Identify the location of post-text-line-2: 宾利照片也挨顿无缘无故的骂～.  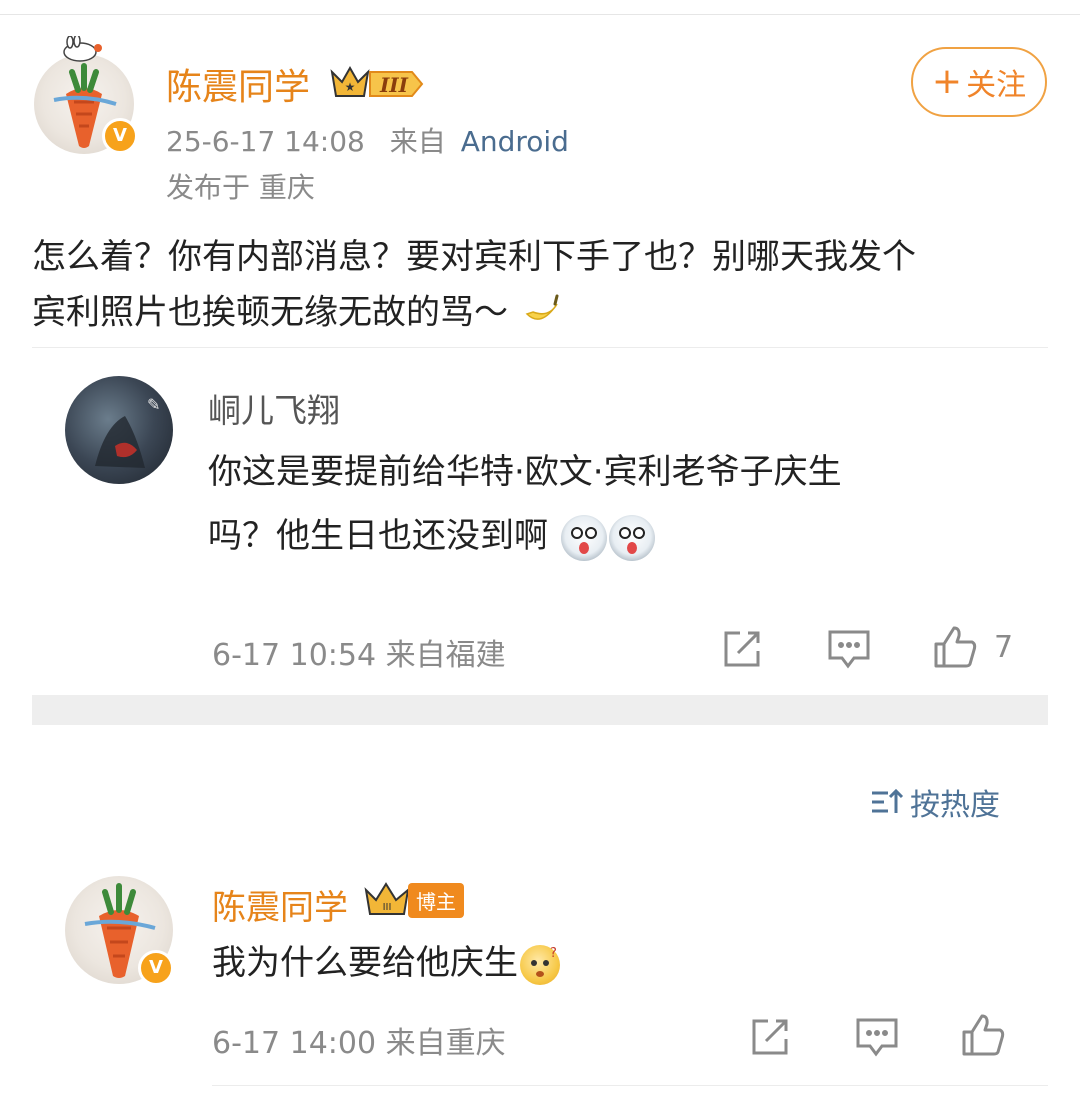
(542, 314).